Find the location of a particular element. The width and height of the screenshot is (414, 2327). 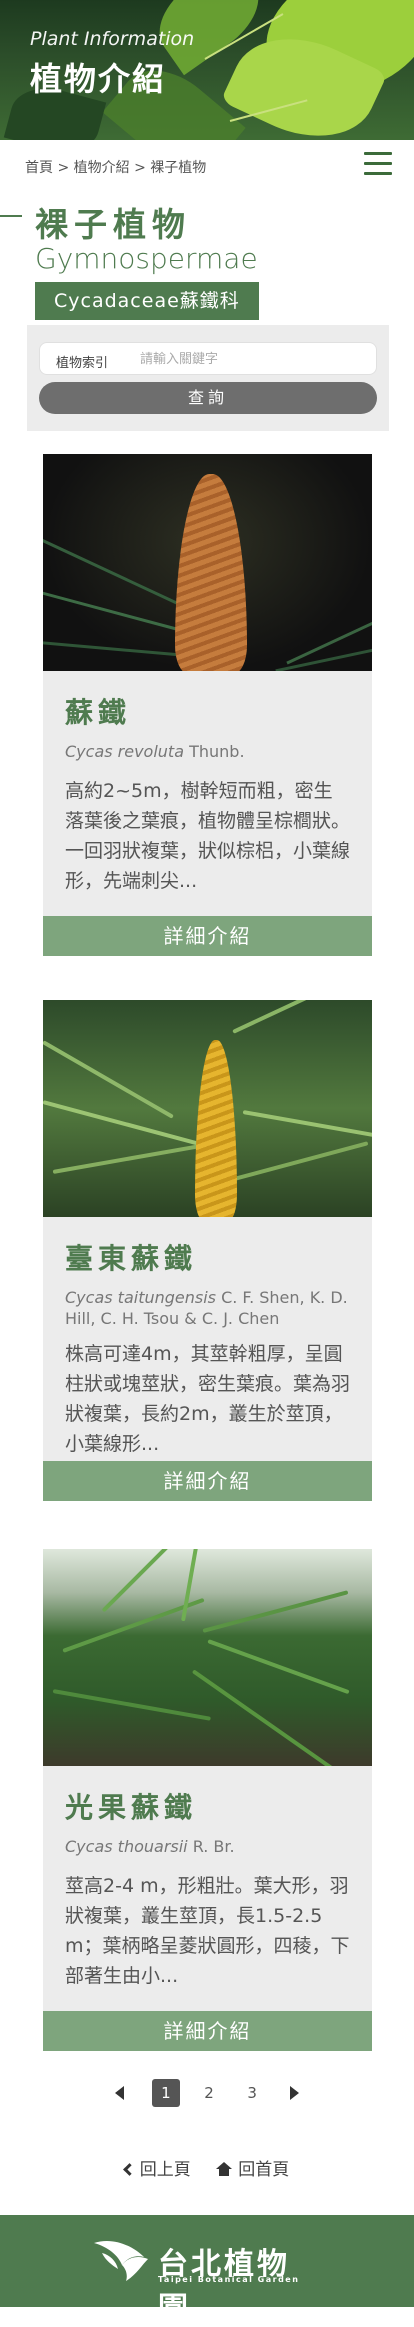

page-nav: 回上頁 回首頁 is located at coordinates (207, 2170).